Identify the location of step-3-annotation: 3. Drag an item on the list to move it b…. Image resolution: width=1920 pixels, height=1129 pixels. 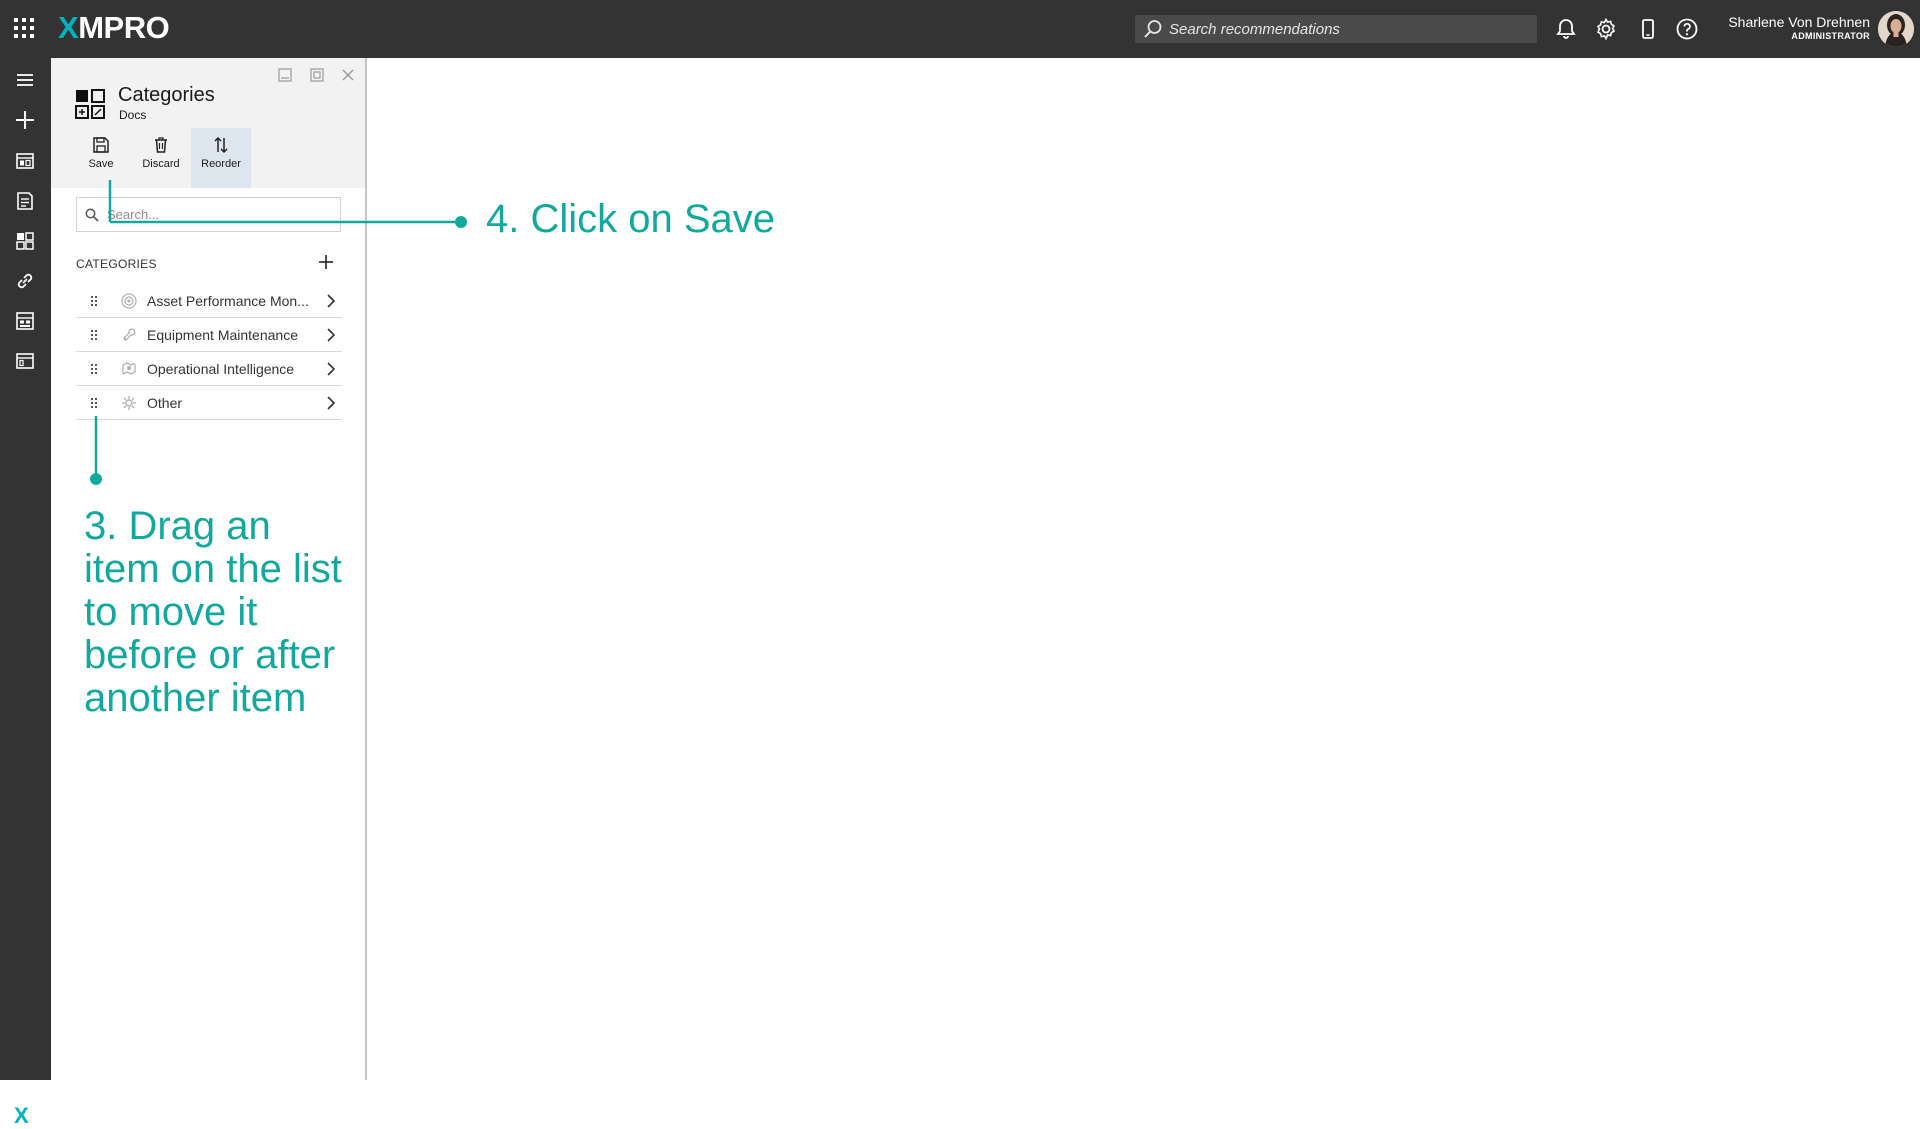
(213, 612).